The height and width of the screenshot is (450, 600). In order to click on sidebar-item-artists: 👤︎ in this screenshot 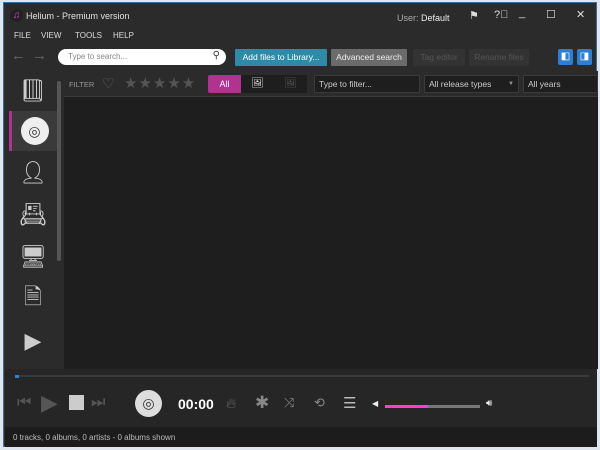, I will do `click(33, 173)`.